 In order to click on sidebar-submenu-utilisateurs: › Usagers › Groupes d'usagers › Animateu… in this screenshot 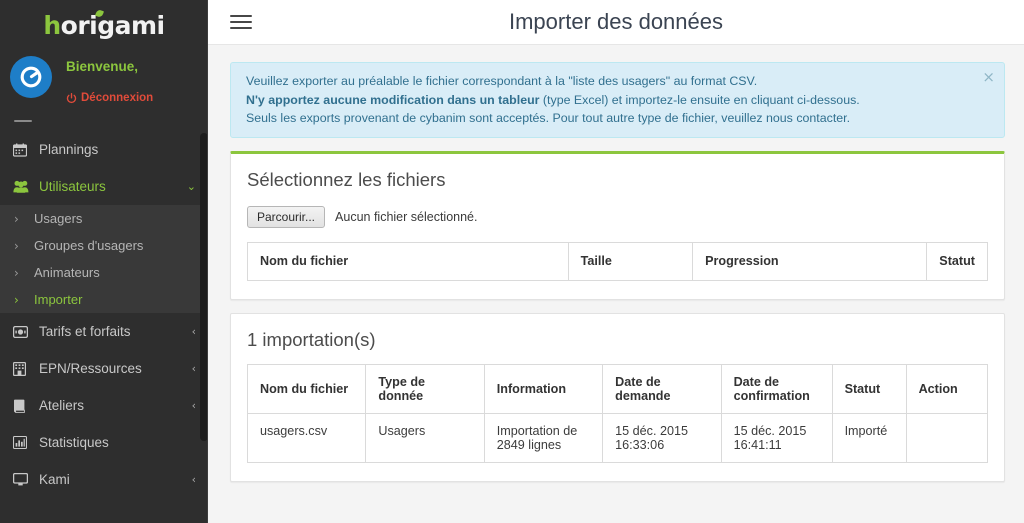, I will do `click(104, 259)`.